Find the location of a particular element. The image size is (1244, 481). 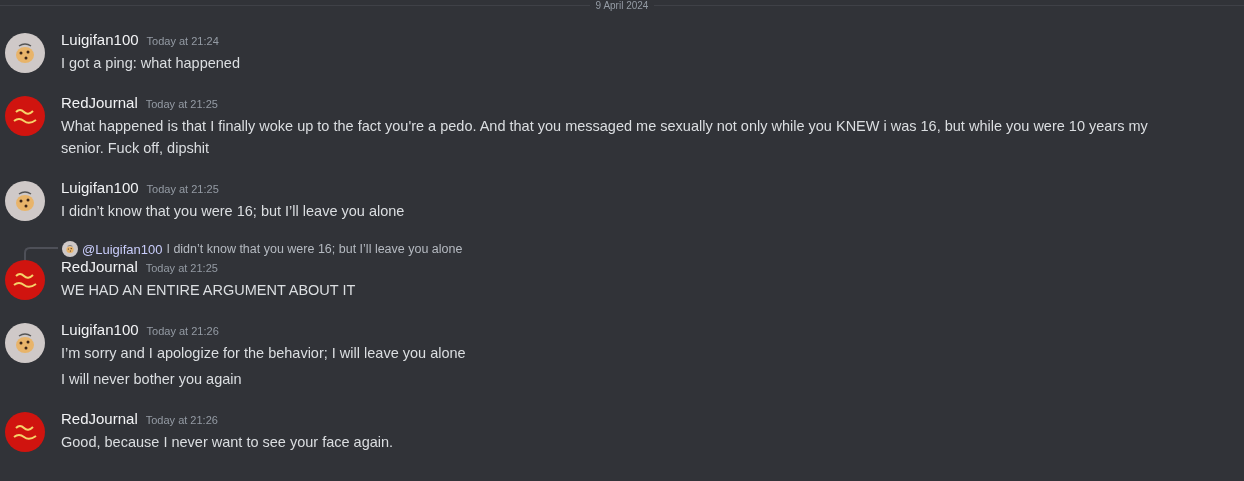

reply-connector is located at coordinates (41, 254).